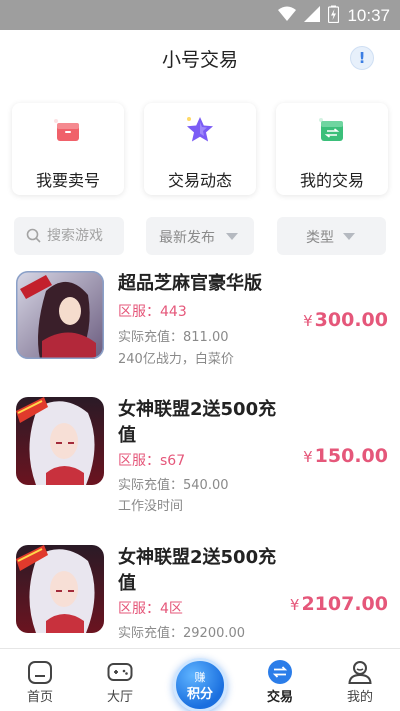  Describe the element at coordinates (359, 697) in the screenshot. I see `nav-mine-label: 我的` at that location.